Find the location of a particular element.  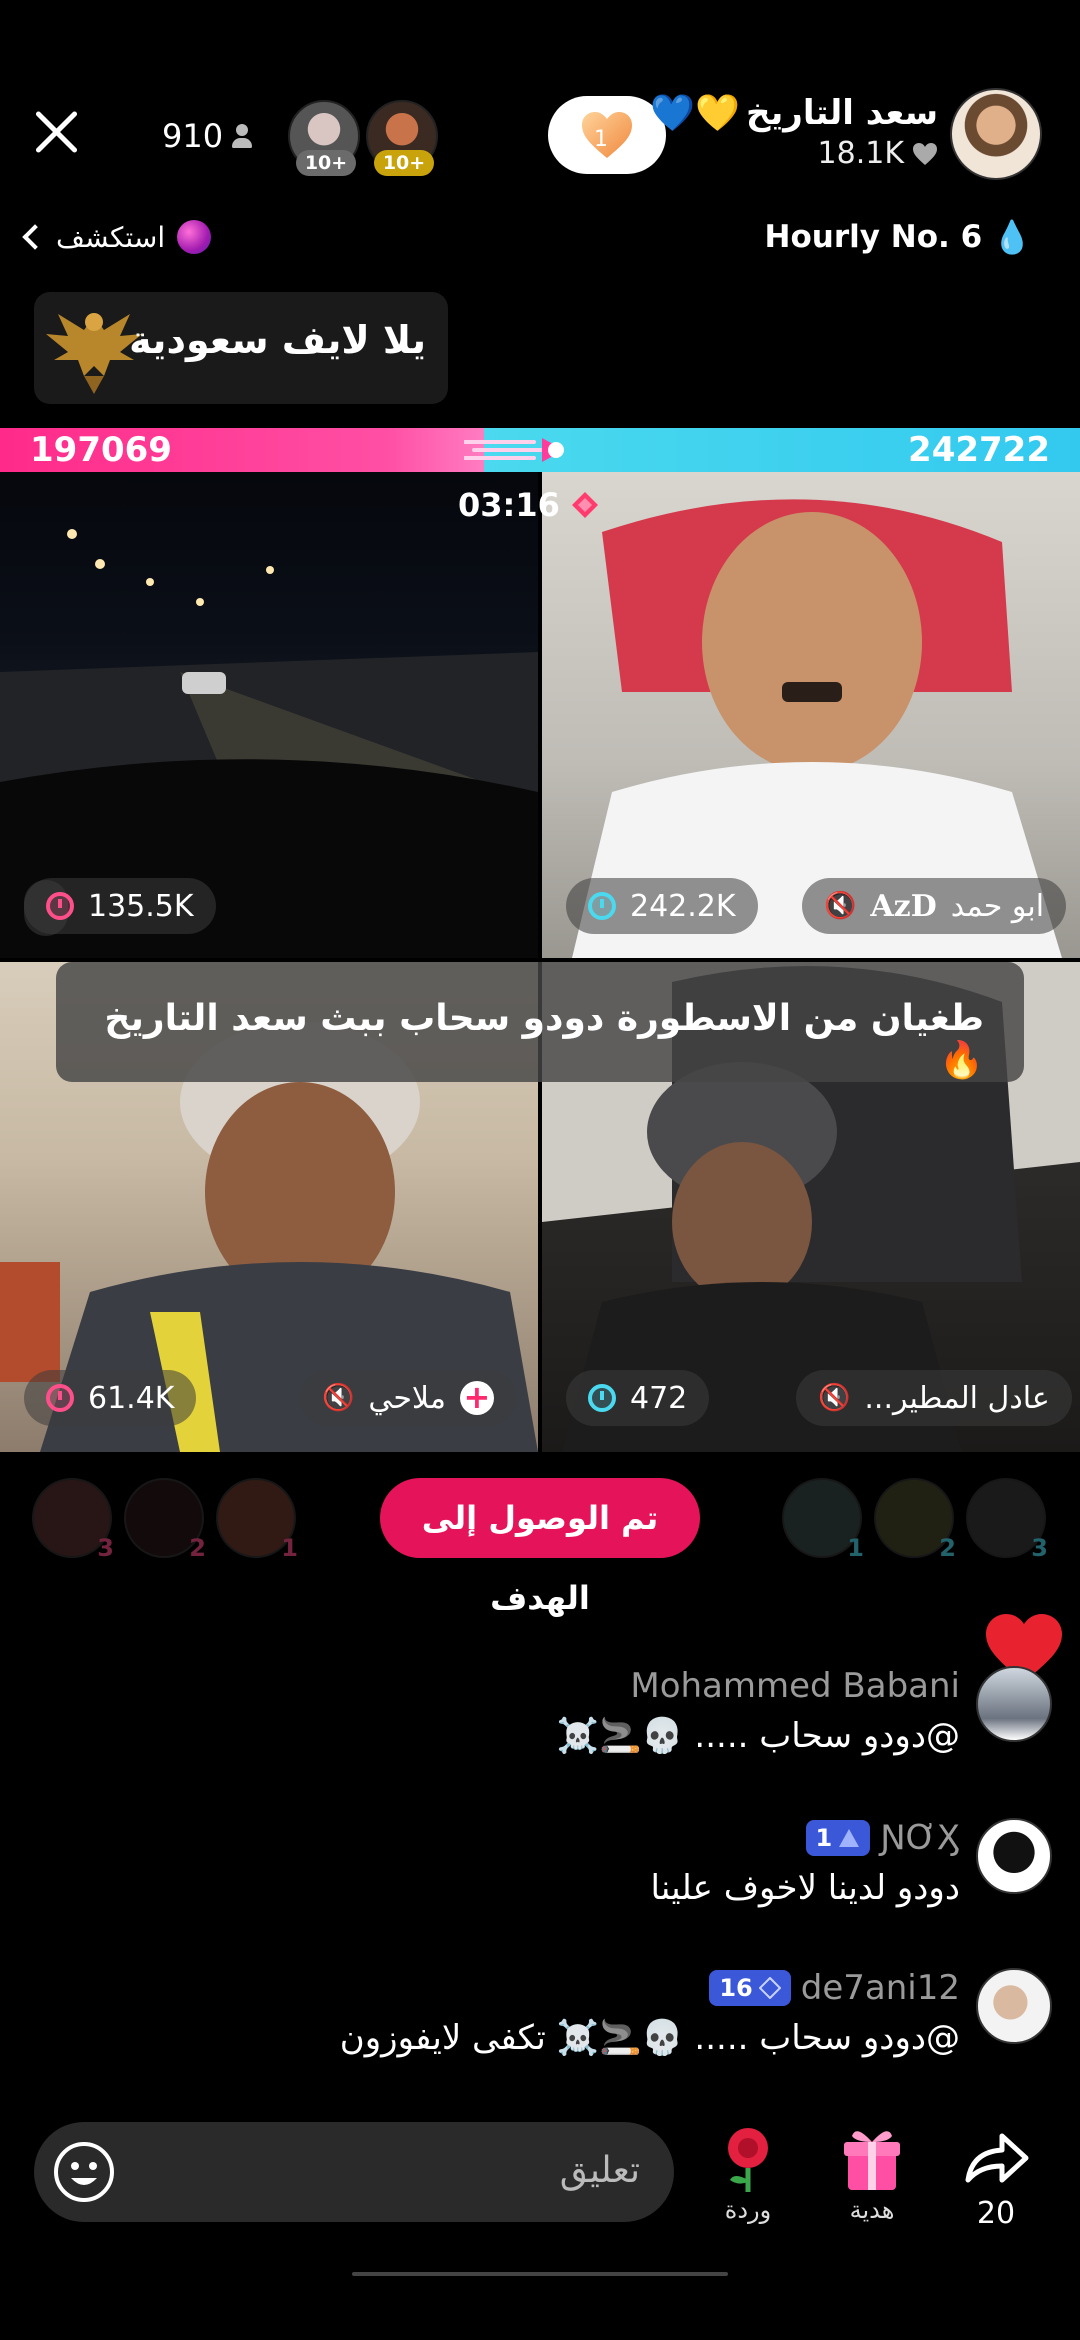

diamond-icon is located at coordinates (769, 1988).